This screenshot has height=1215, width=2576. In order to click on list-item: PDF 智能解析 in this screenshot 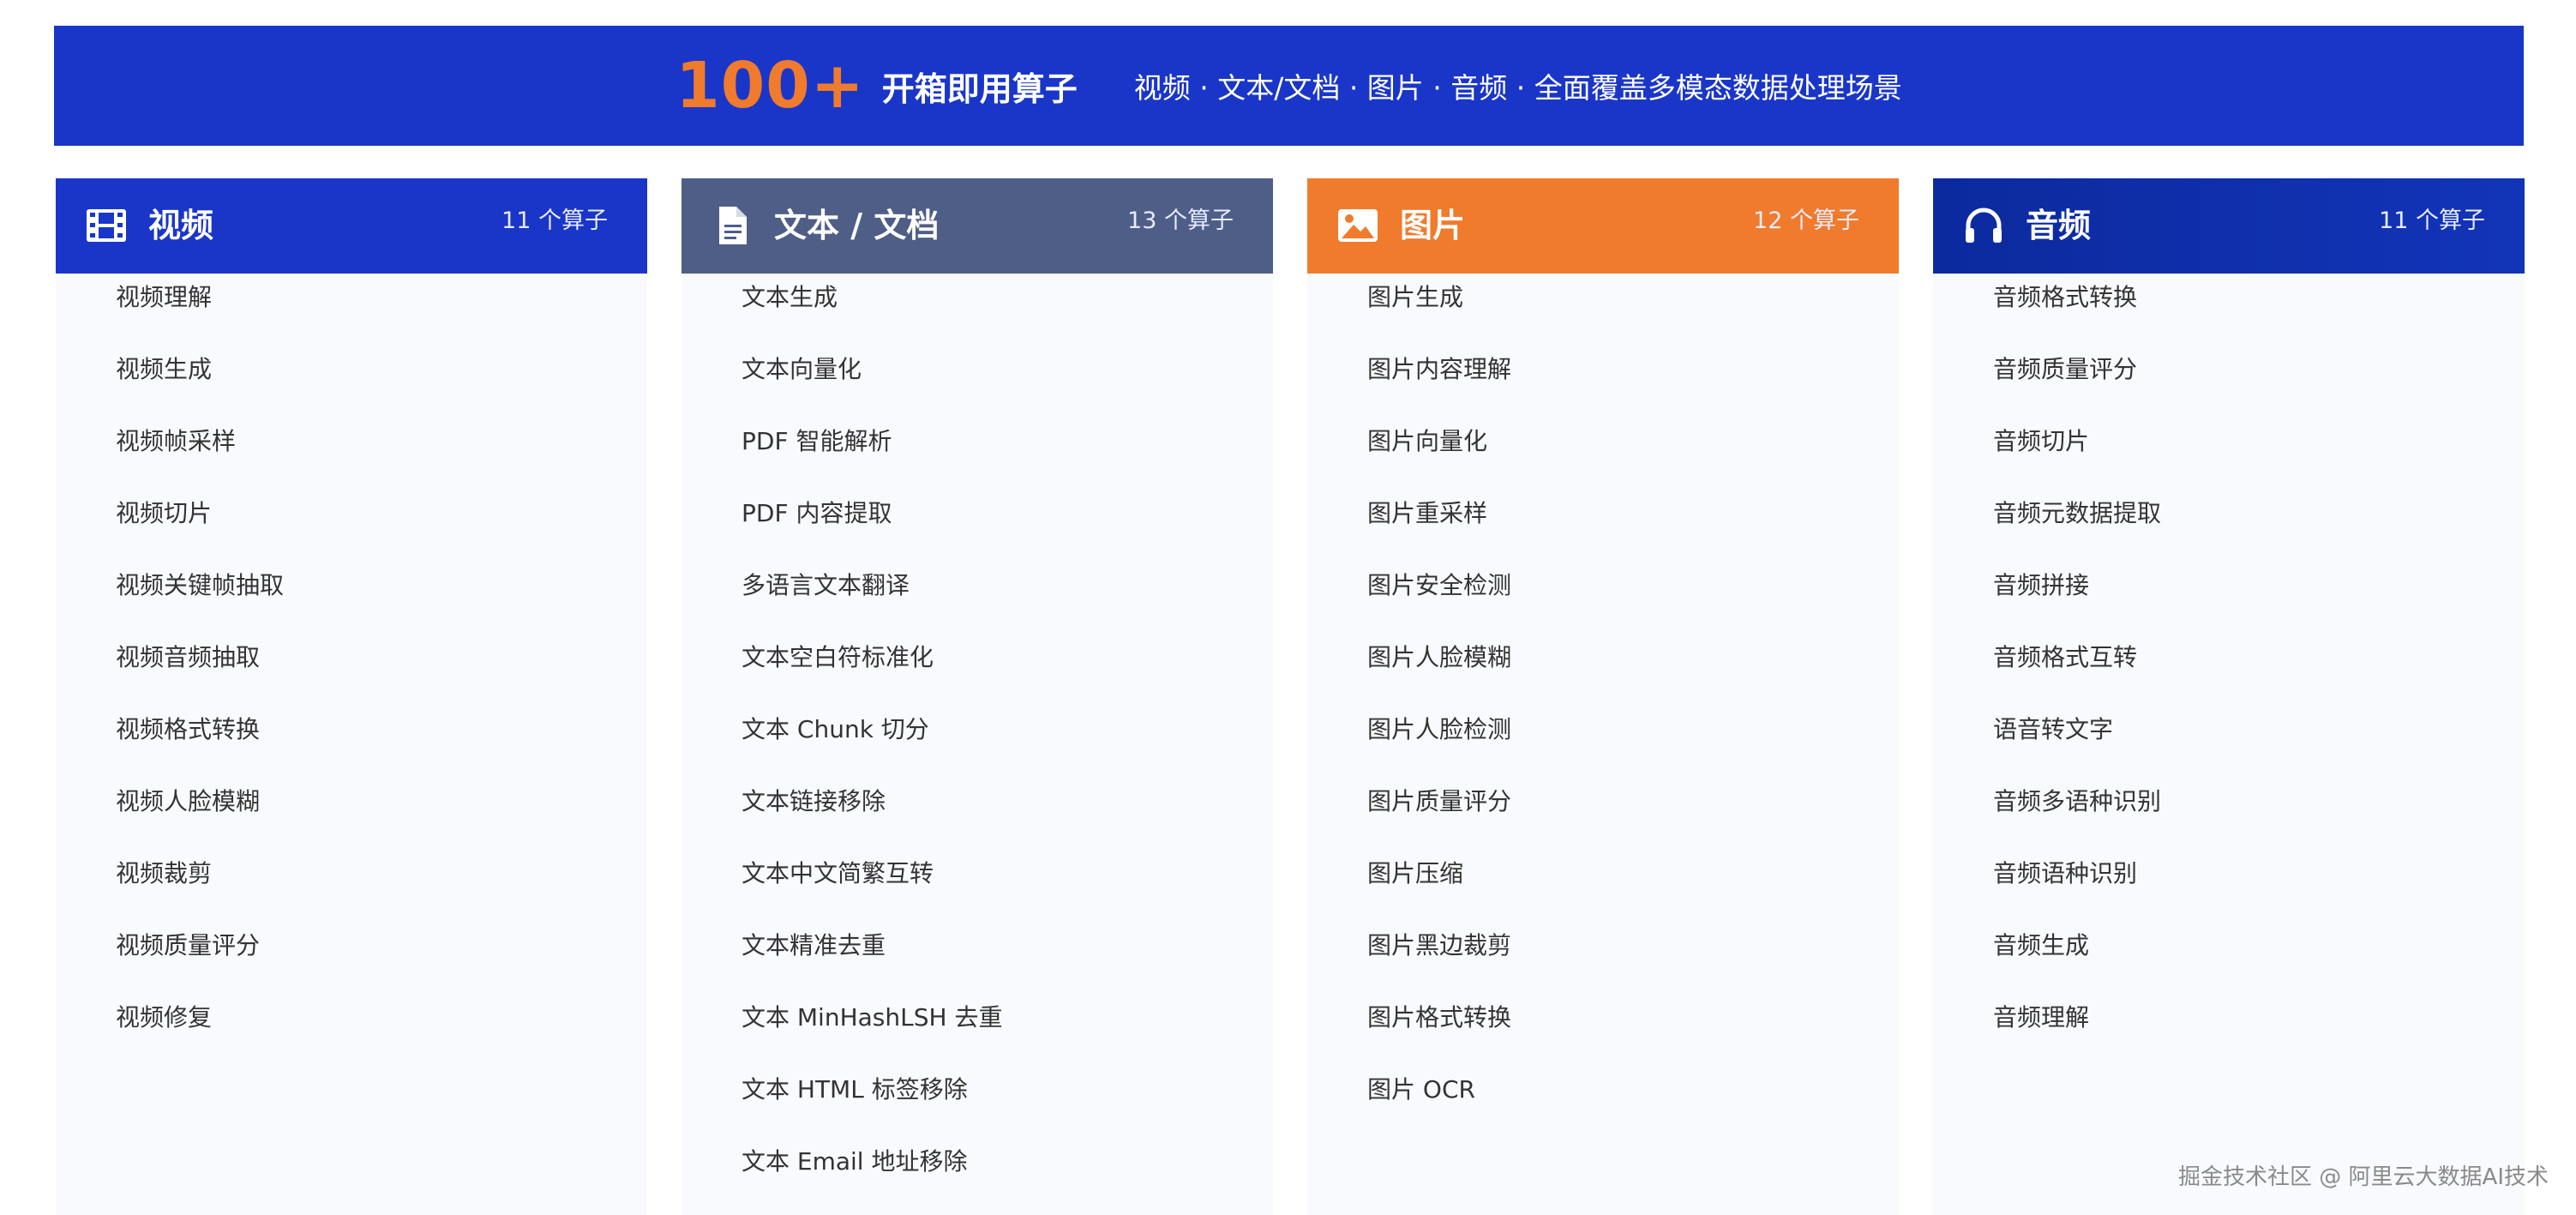, I will do `click(817, 441)`.